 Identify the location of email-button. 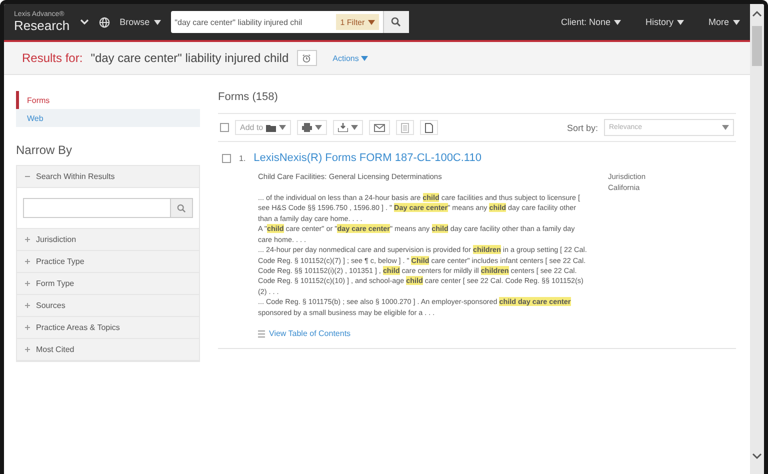
(379, 127).